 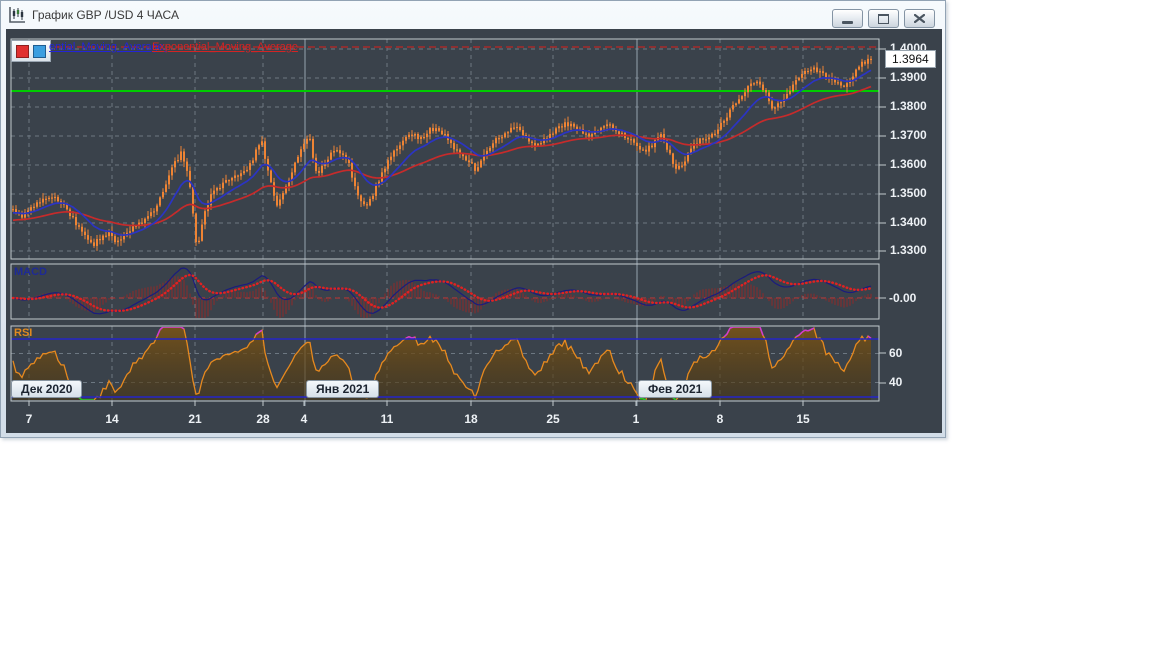 I want to click on window-title: График GBP /USD 4 ЧАСА, so click(x=105, y=15).